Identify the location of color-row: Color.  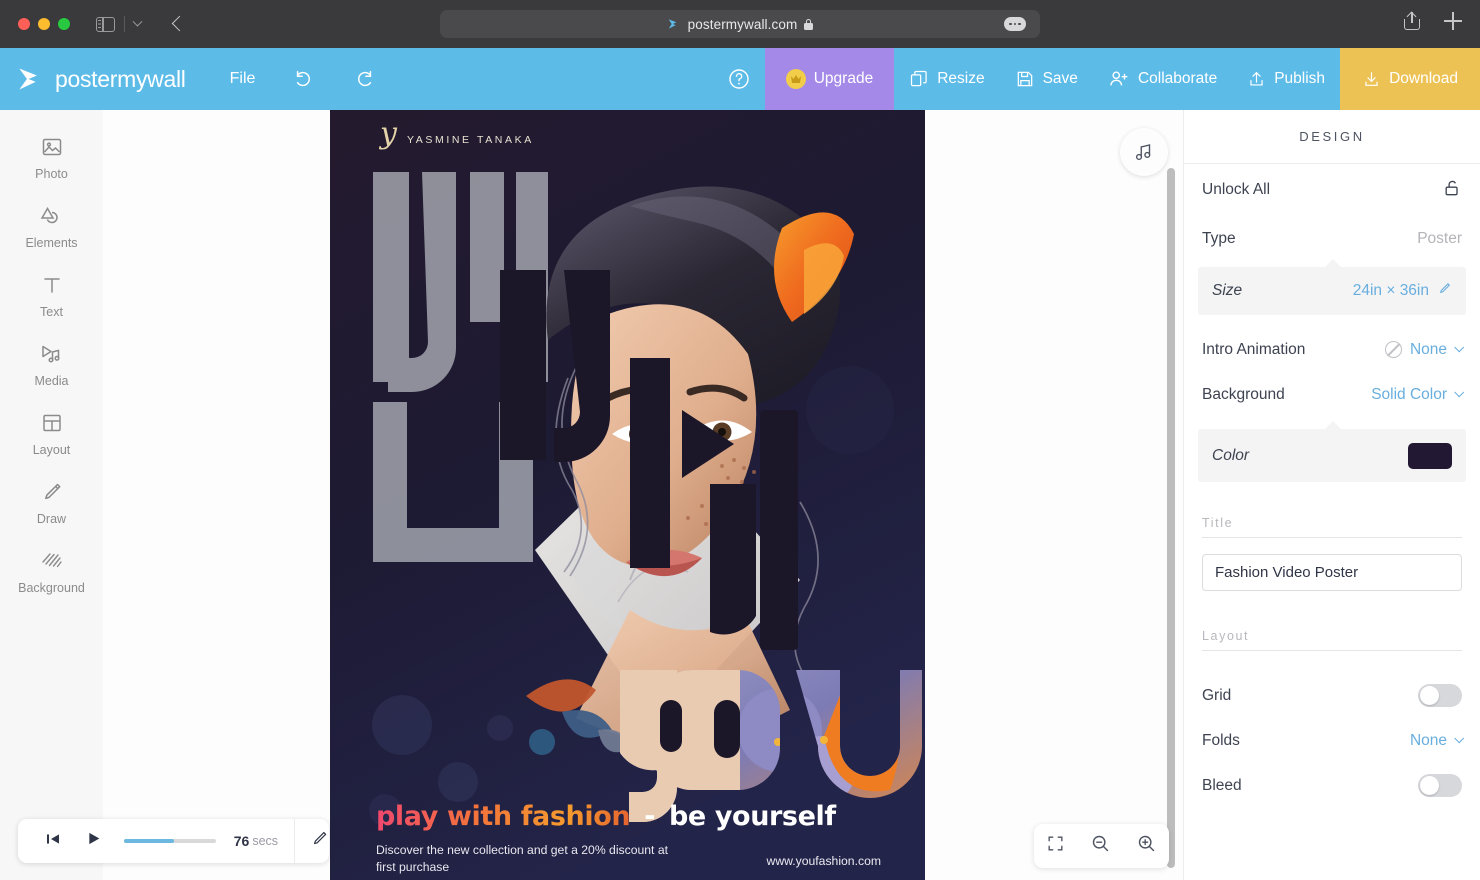
(1332, 451).